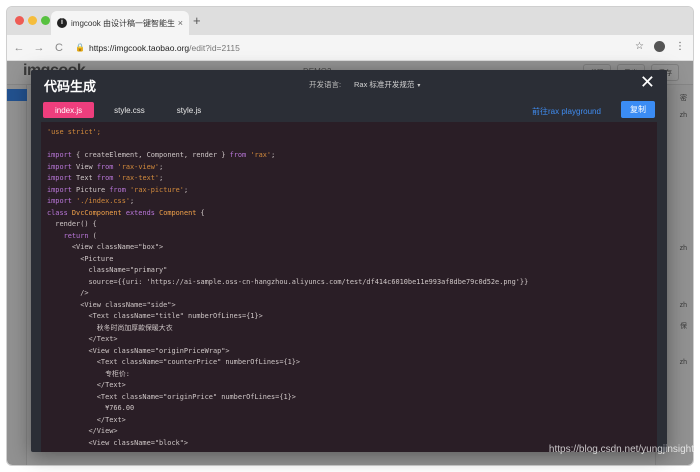 Image resolution: width=700 pixels, height=472 pixels. What do you see at coordinates (287, 409) in the screenshot?
I see `code-line: ¥766.00` at bounding box center [287, 409].